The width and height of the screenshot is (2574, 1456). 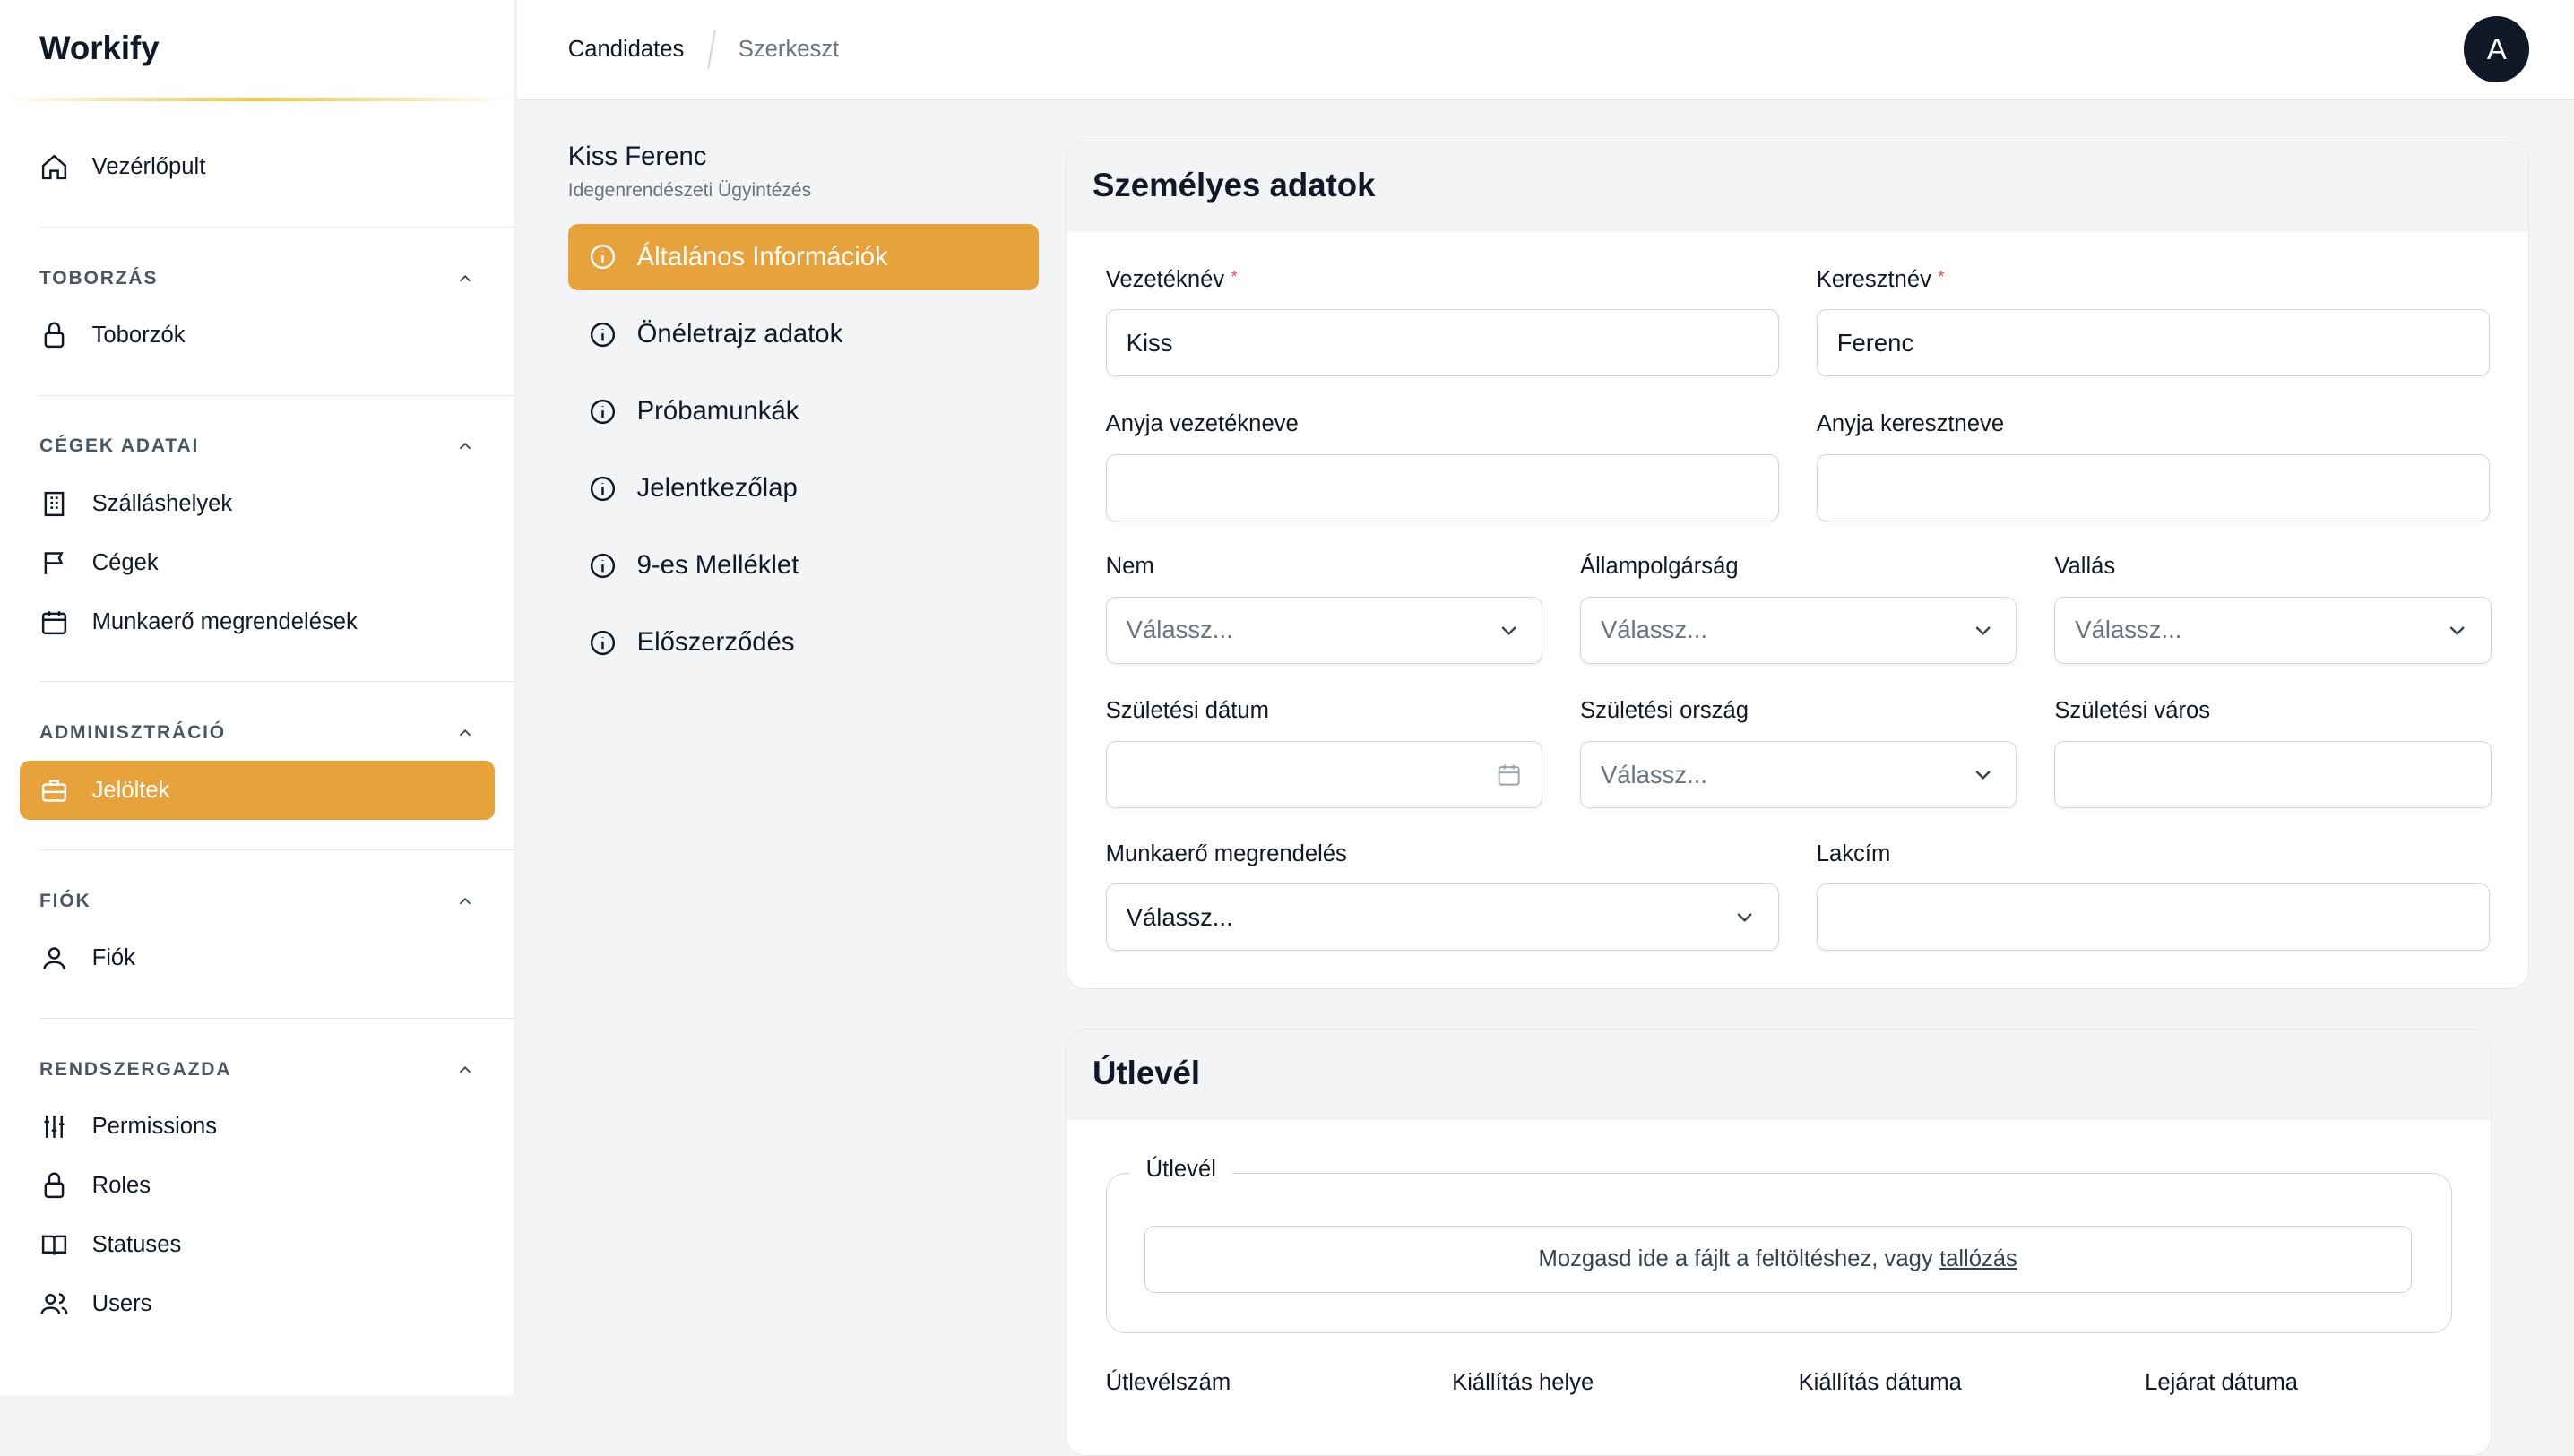 I want to click on sidebar-item-label: Permissions, so click(x=154, y=1127).